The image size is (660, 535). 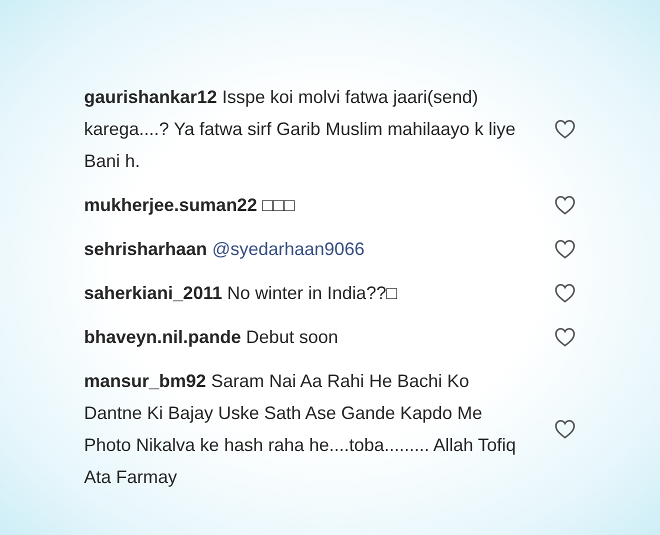 What do you see at coordinates (288, 249) in the screenshot?
I see `mention-link: @syedarhaan9066` at bounding box center [288, 249].